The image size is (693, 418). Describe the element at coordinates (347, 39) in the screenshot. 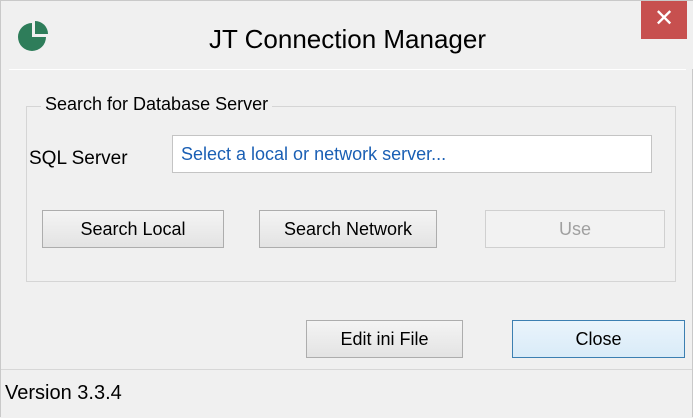

I see `window-title: JT Connection Manager` at that location.